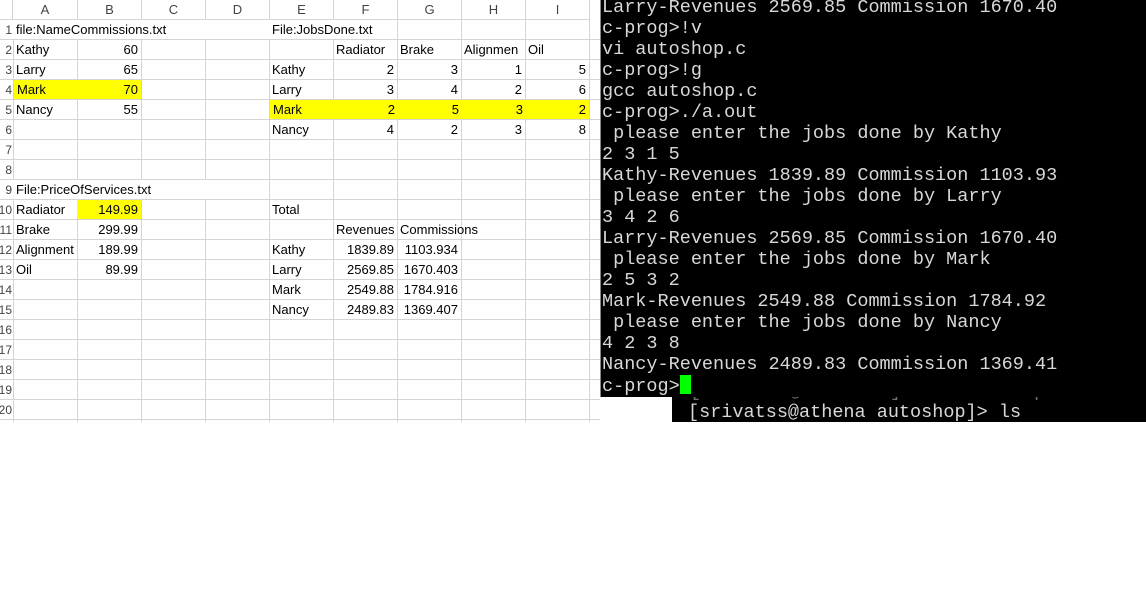  What do you see at coordinates (6, 50) in the screenshot?
I see `row-header-2: 2` at bounding box center [6, 50].